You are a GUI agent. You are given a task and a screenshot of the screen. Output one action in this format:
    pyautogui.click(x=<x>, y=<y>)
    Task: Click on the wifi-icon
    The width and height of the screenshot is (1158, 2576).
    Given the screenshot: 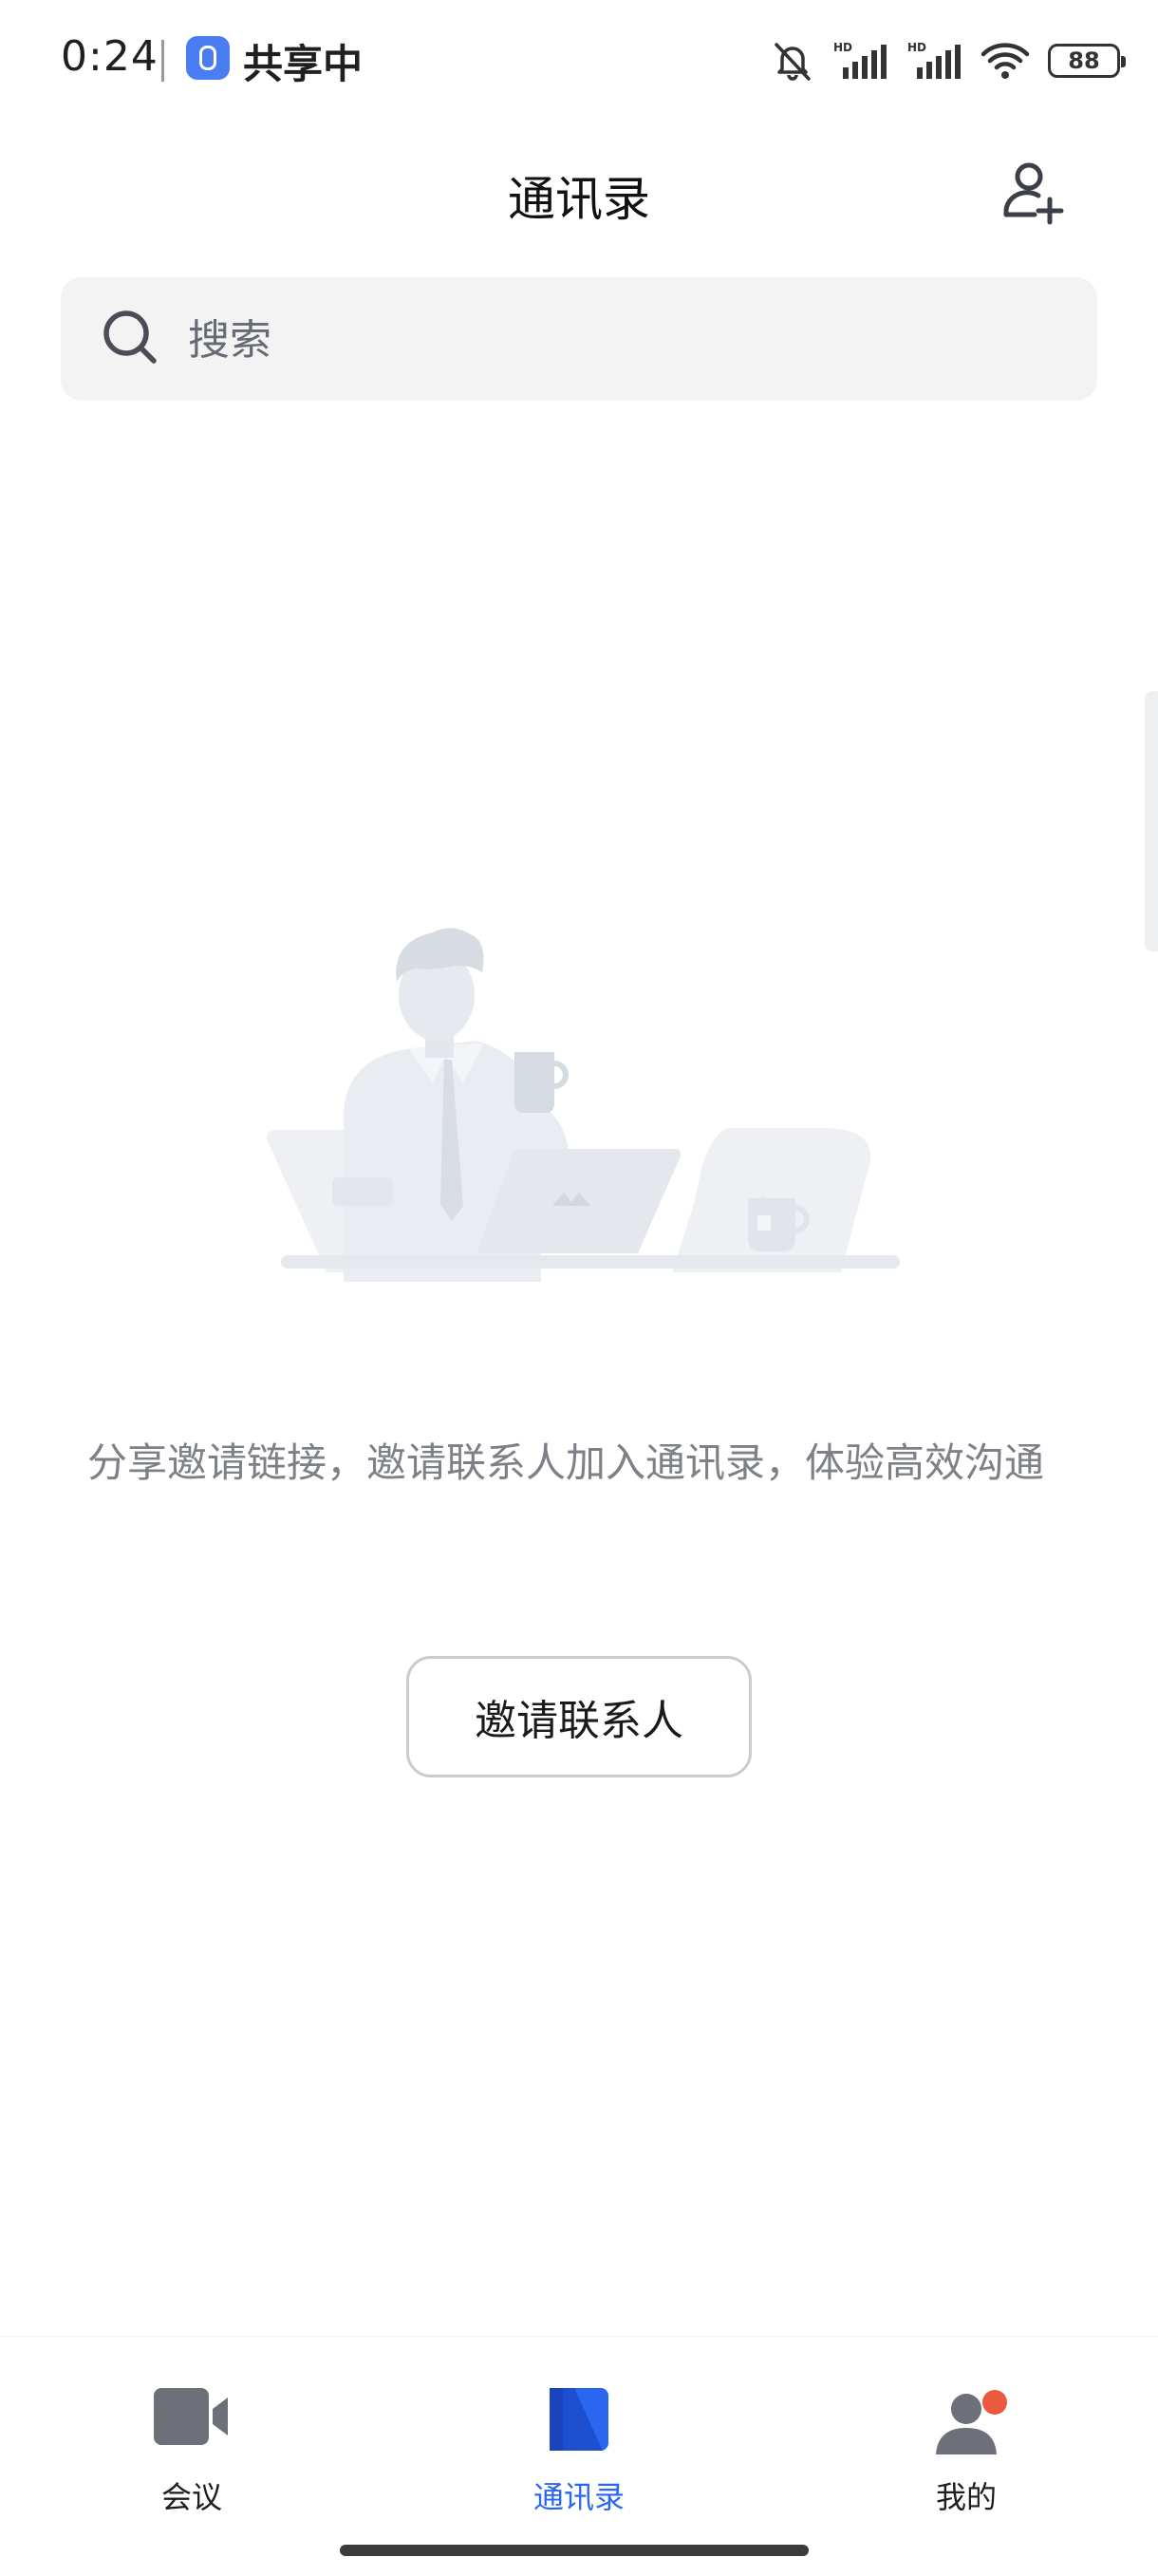 What is the action you would take?
    pyautogui.click(x=1005, y=61)
    